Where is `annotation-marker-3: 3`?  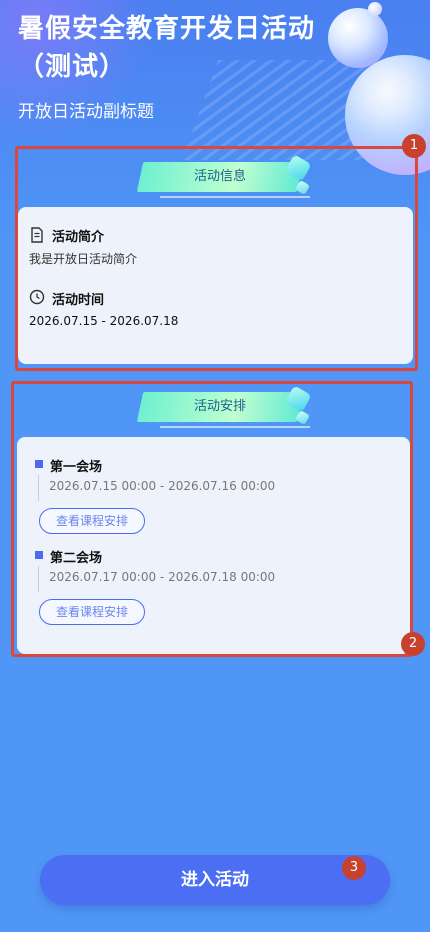
annotation-marker-3: 3 is located at coordinates (354, 868).